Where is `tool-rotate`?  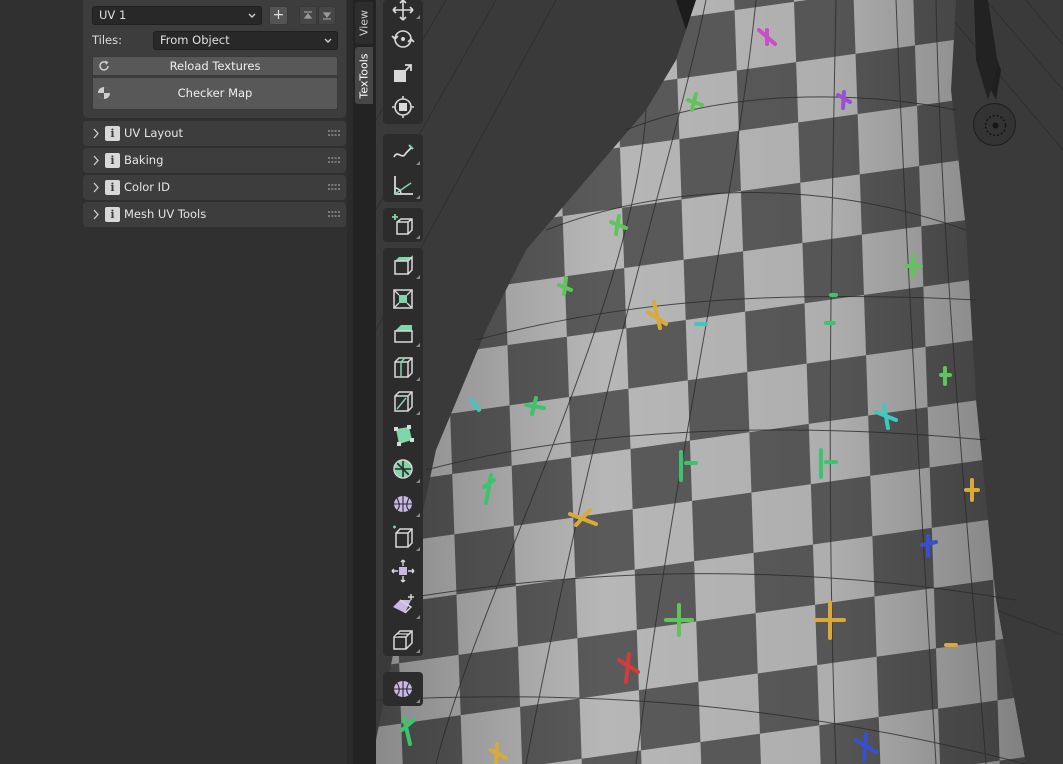
tool-rotate is located at coordinates (403, 39).